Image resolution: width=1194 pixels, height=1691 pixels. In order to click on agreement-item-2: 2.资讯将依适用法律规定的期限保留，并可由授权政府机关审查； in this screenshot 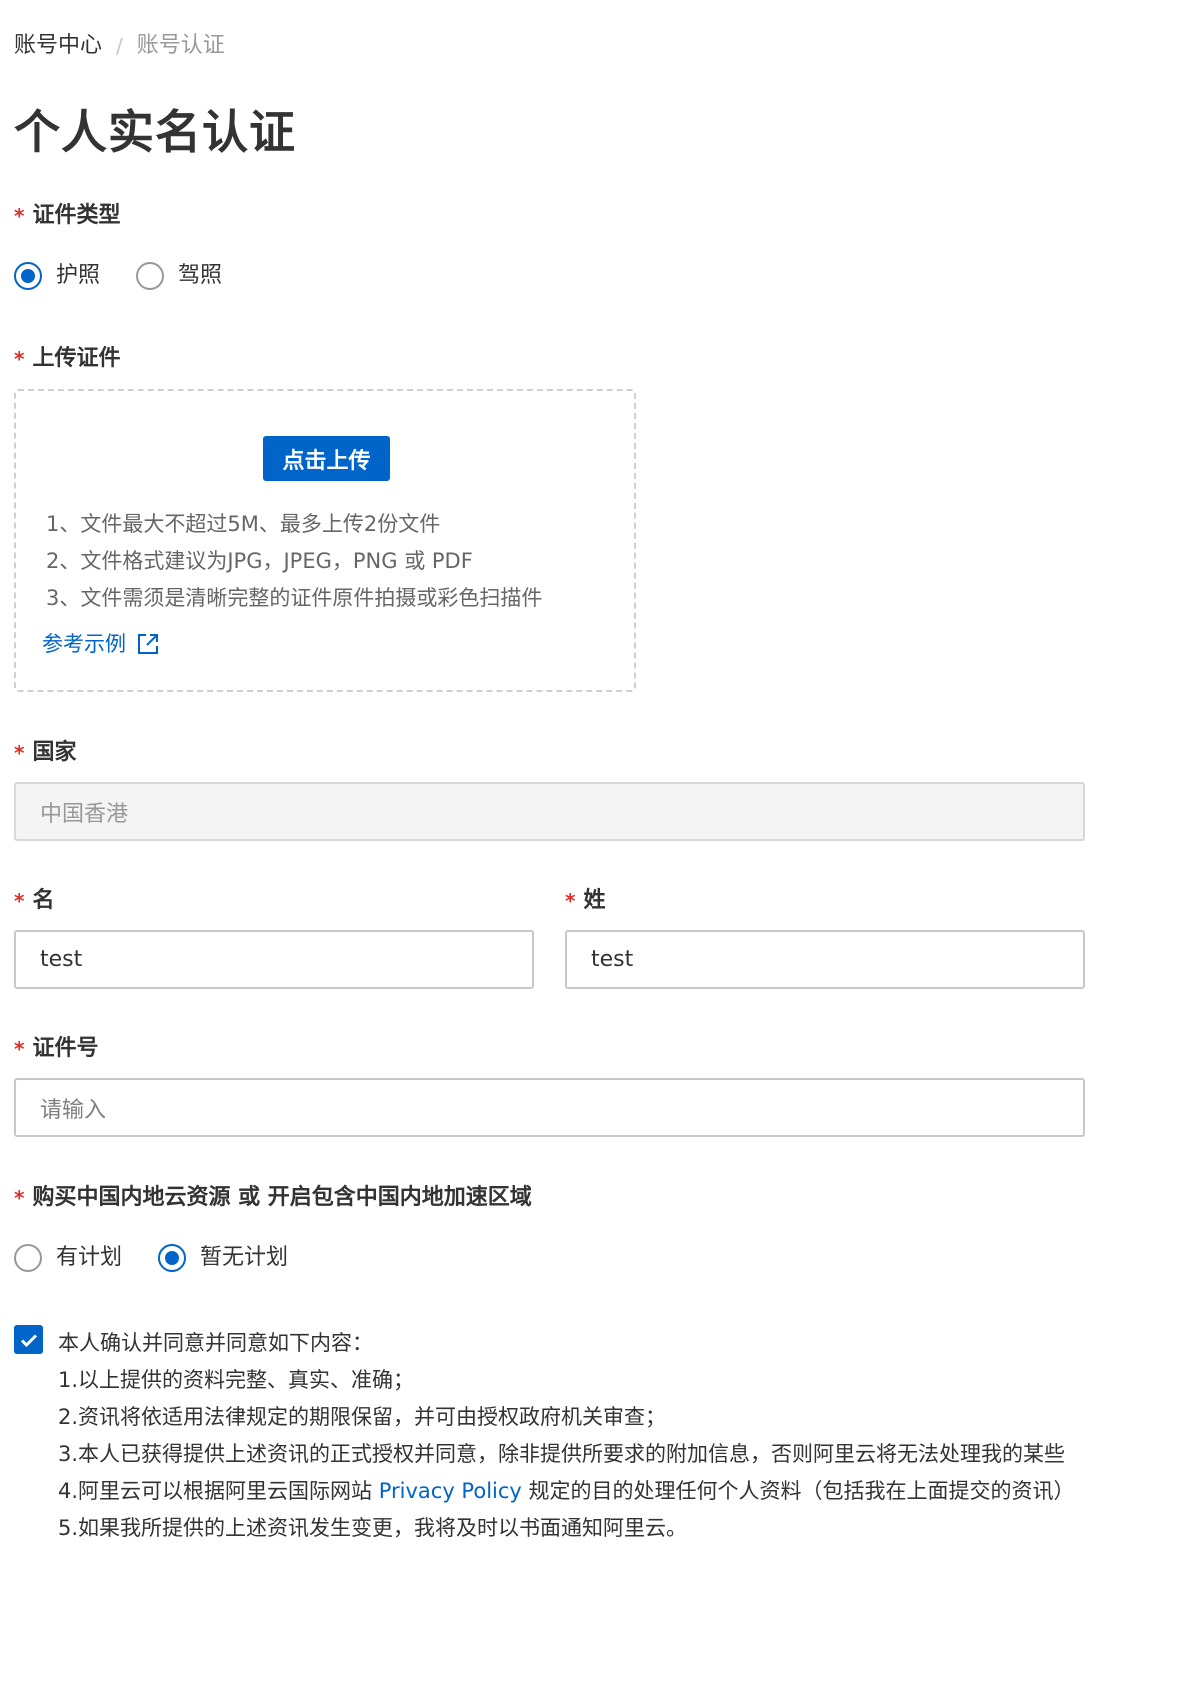, I will do `click(362, 1417)`.